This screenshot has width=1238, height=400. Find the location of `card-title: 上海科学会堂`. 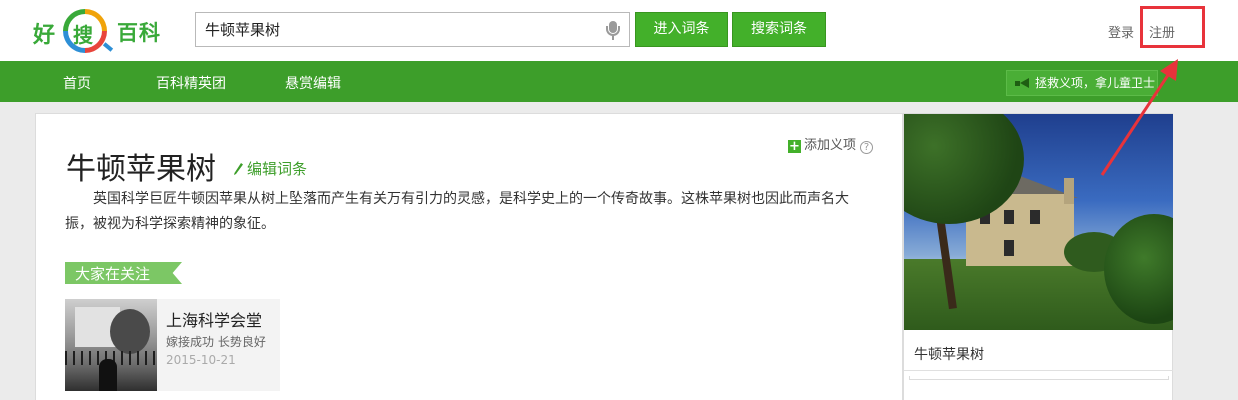

card-title: 上海科学会堂 is located at coordinates (214, 319).